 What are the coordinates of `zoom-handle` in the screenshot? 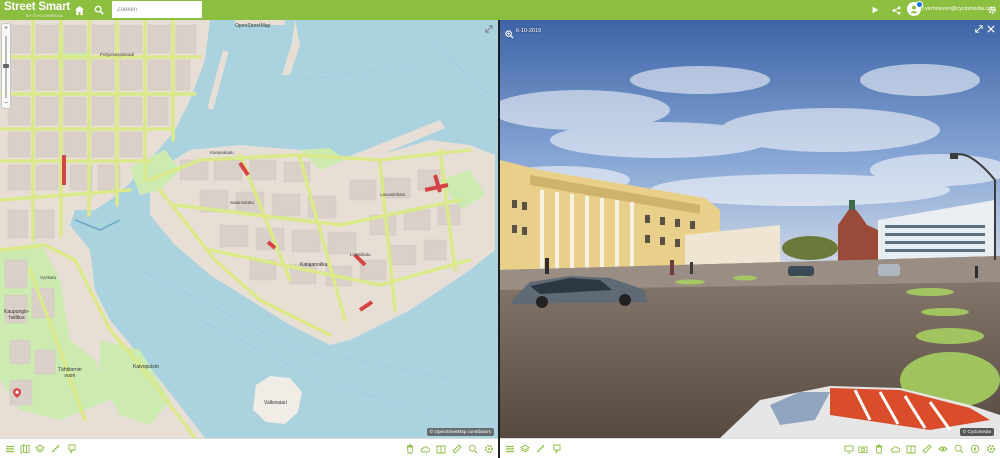 It's located at (6, 66).